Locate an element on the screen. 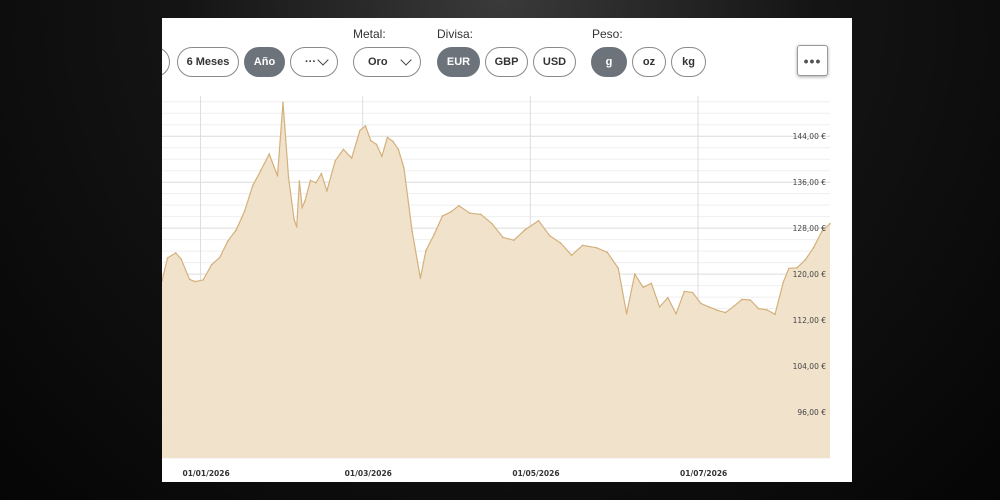 Image resolution: width=1000 pixels, height=500 pixels. y-tick-label: 136,00 € is located at coordinates (810, 182).